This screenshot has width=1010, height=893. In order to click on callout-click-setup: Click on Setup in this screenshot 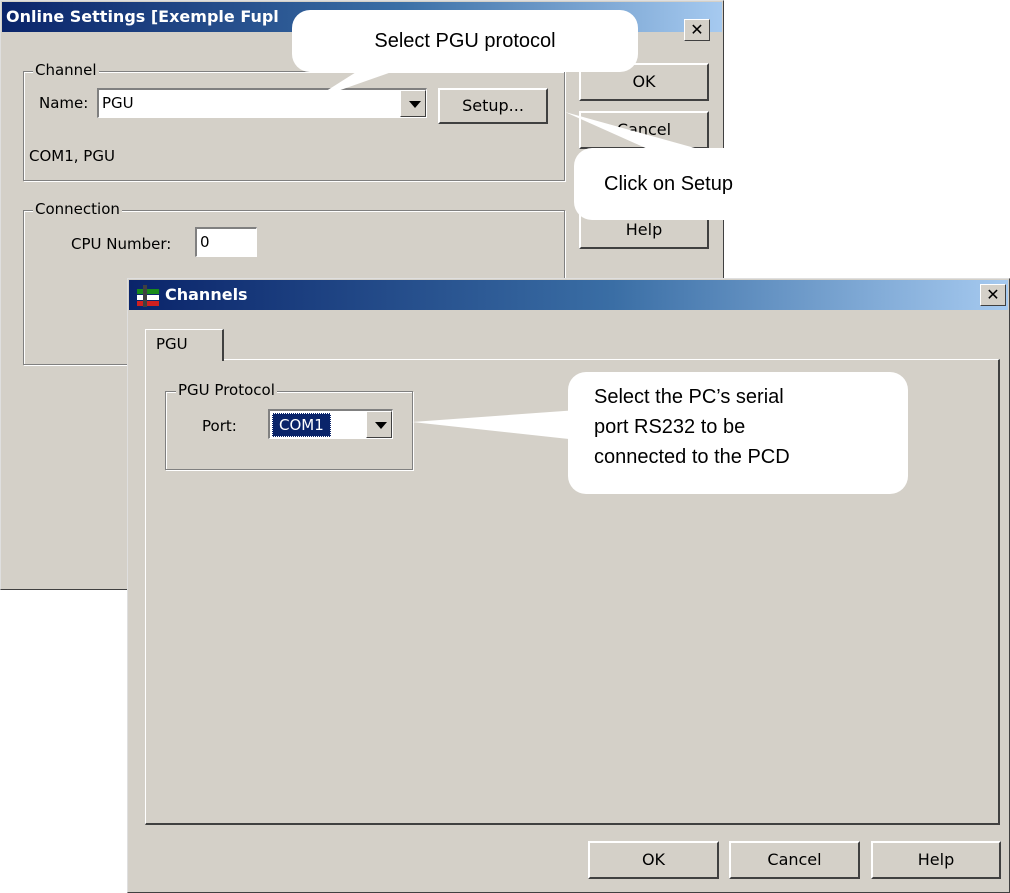, I will do `click(696, 184)`.